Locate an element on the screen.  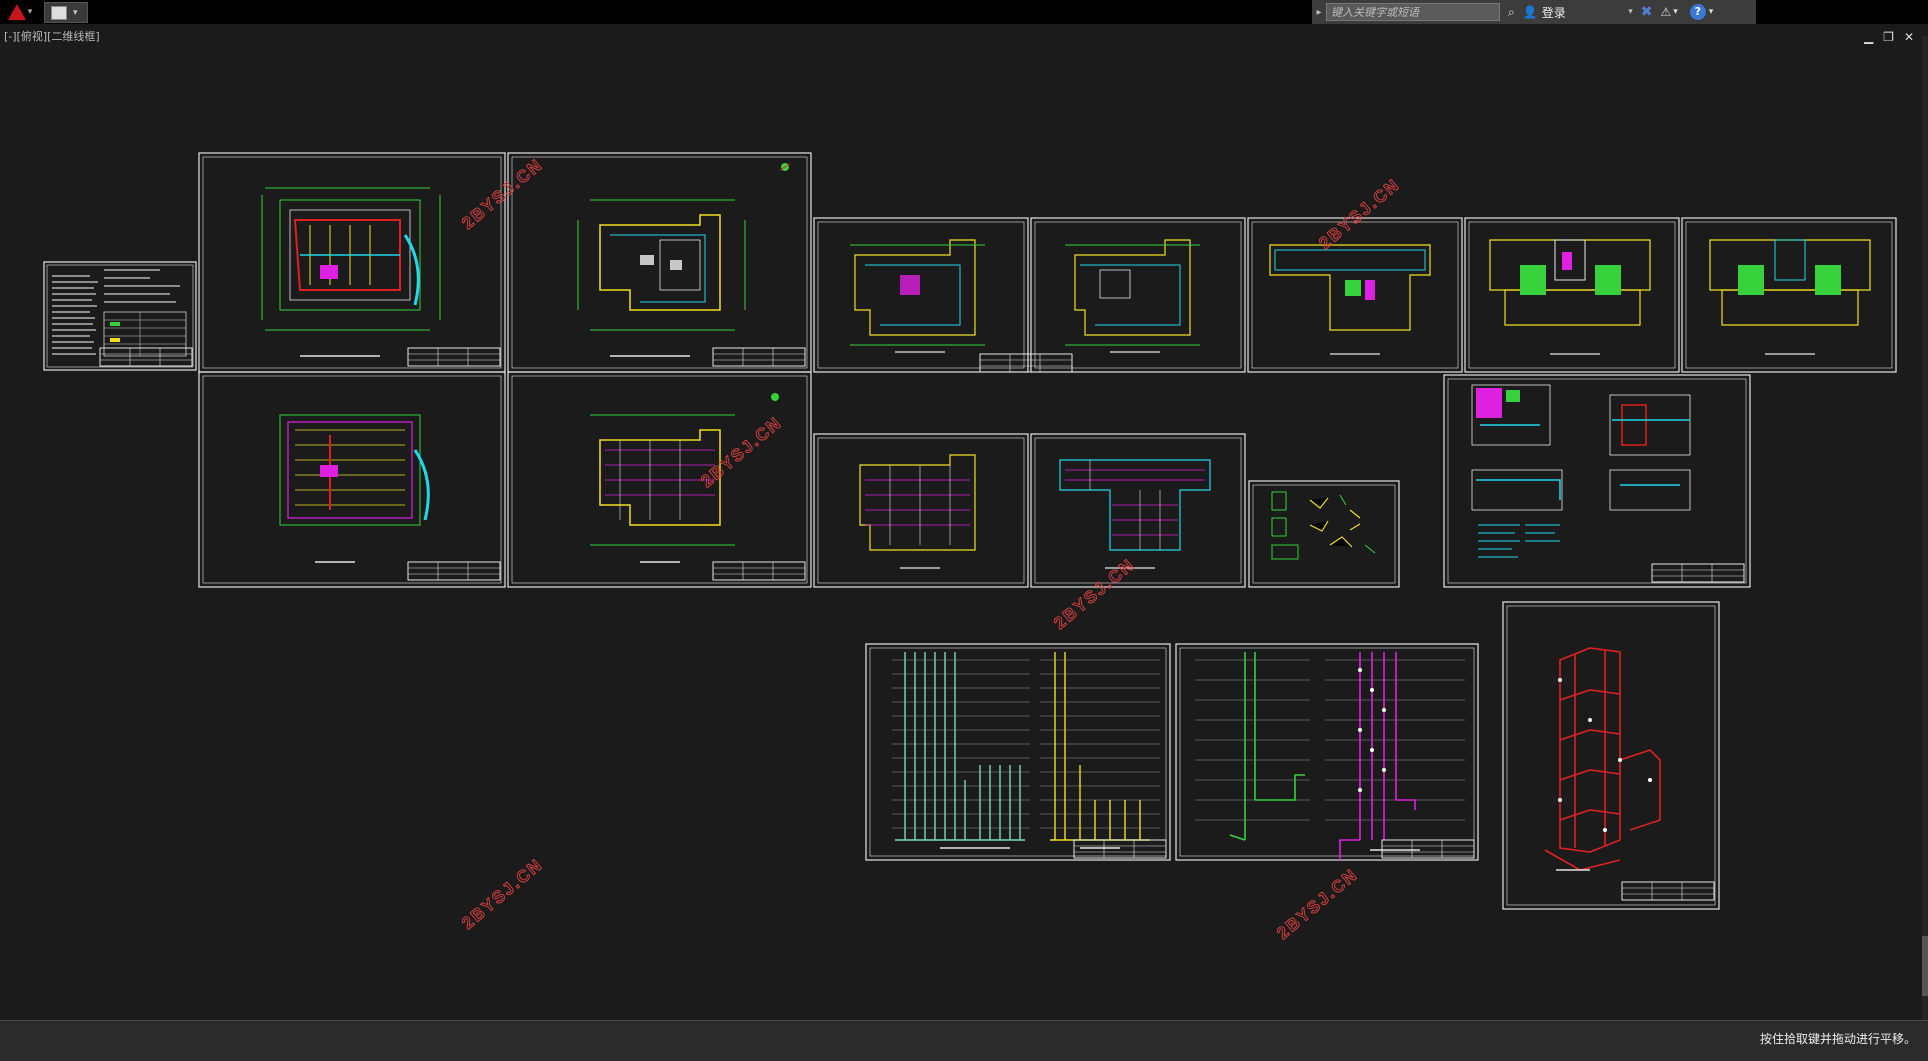
workspace-icon is located at coordinates (59, 12).